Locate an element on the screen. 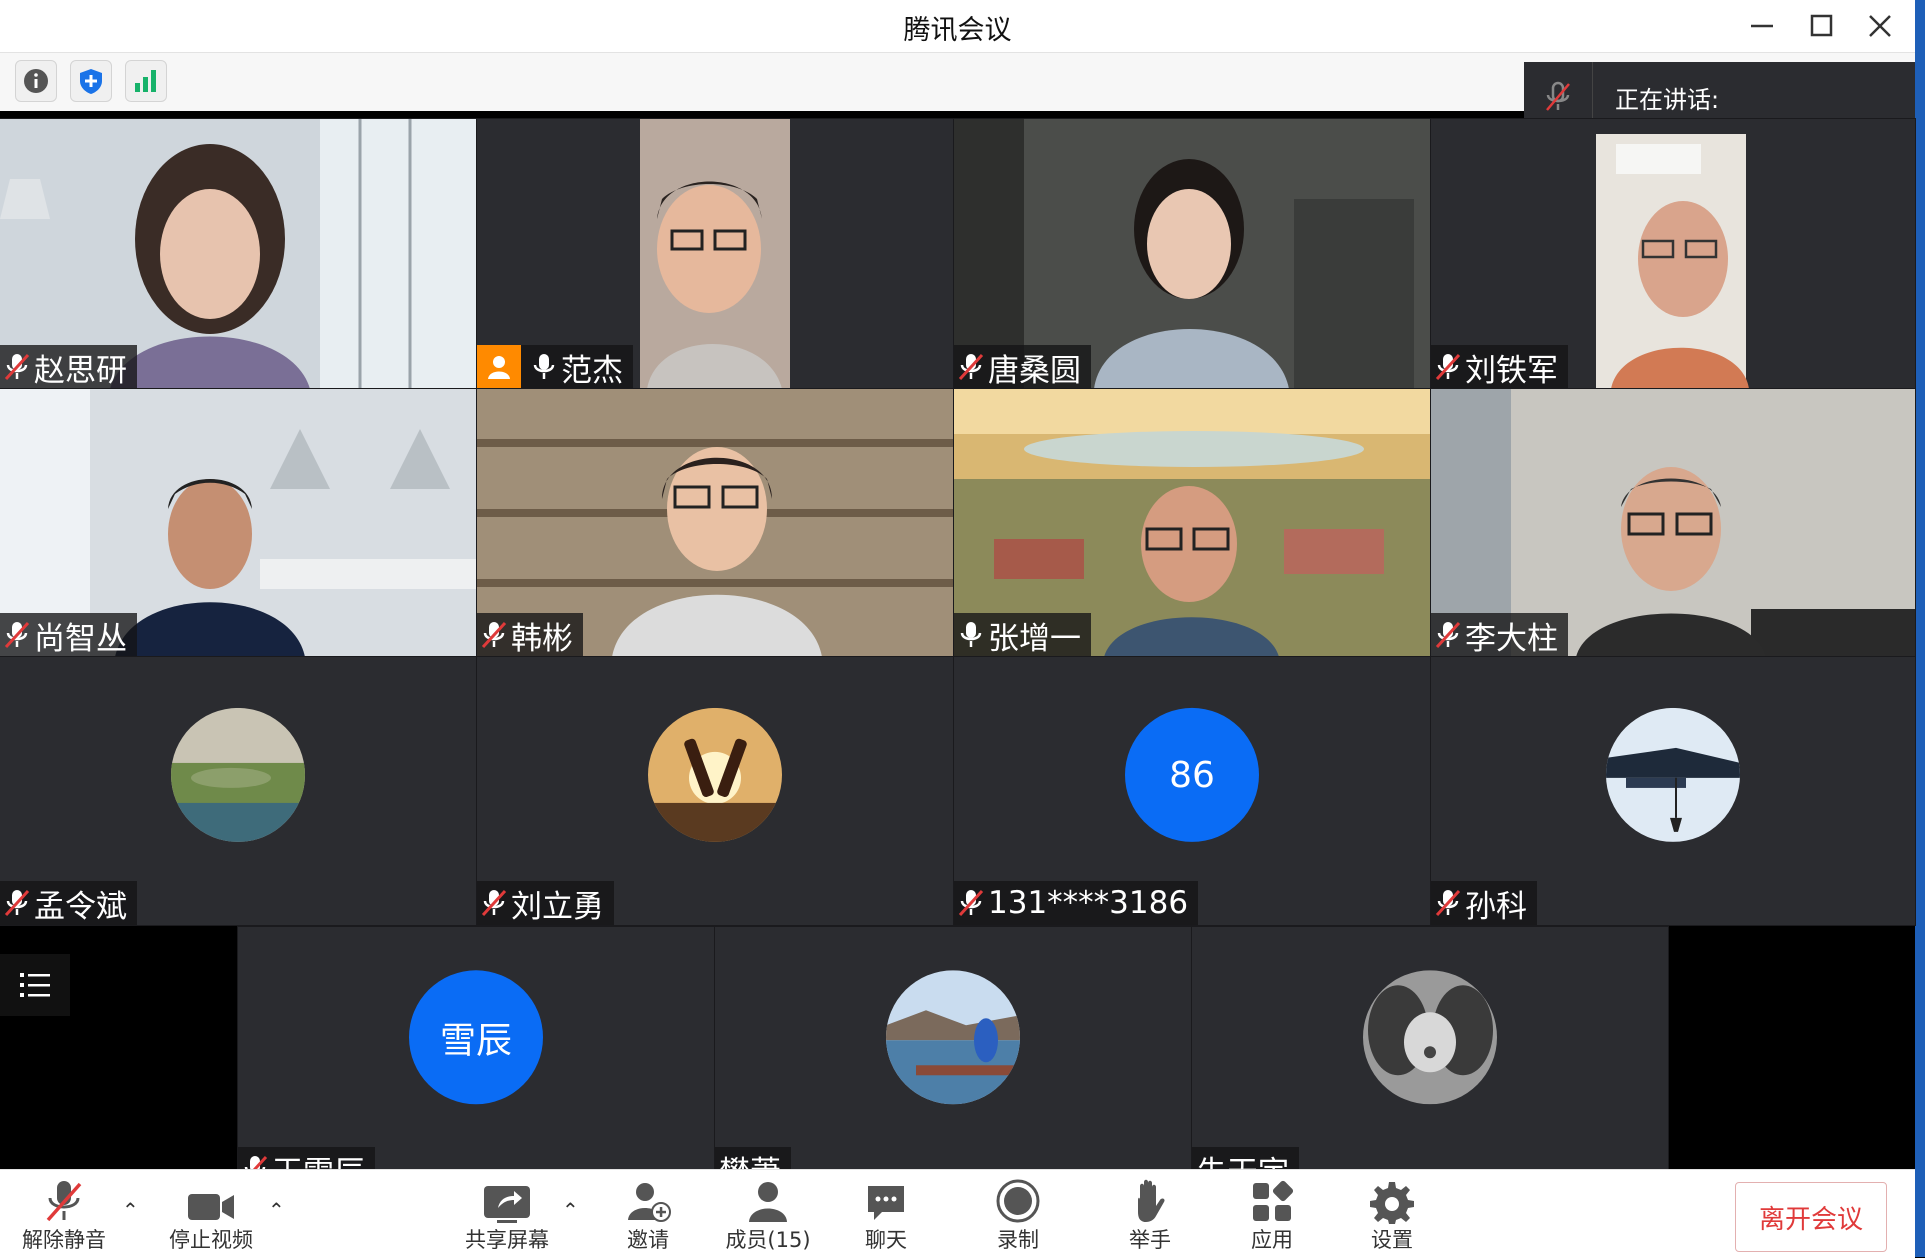 This screenshot has width=1925, height=1258. participant-nametag: 赵思研 is located at coordinates (68, 367).